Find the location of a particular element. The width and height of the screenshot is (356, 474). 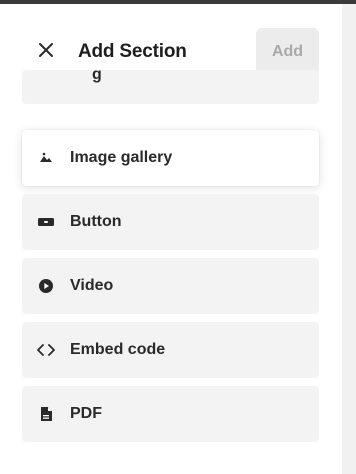

panel-title: Add Section is located at coordinates (132, 51).